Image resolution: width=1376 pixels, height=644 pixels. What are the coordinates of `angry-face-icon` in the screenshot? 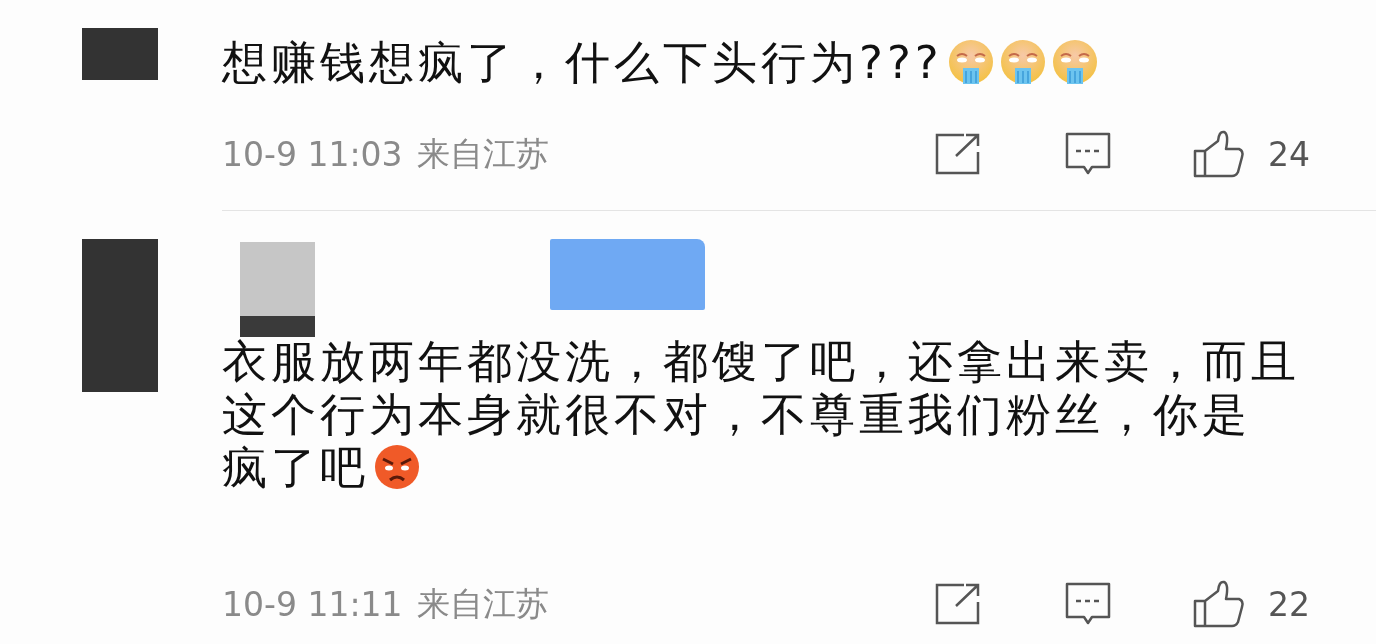 It's located at (397, 467).